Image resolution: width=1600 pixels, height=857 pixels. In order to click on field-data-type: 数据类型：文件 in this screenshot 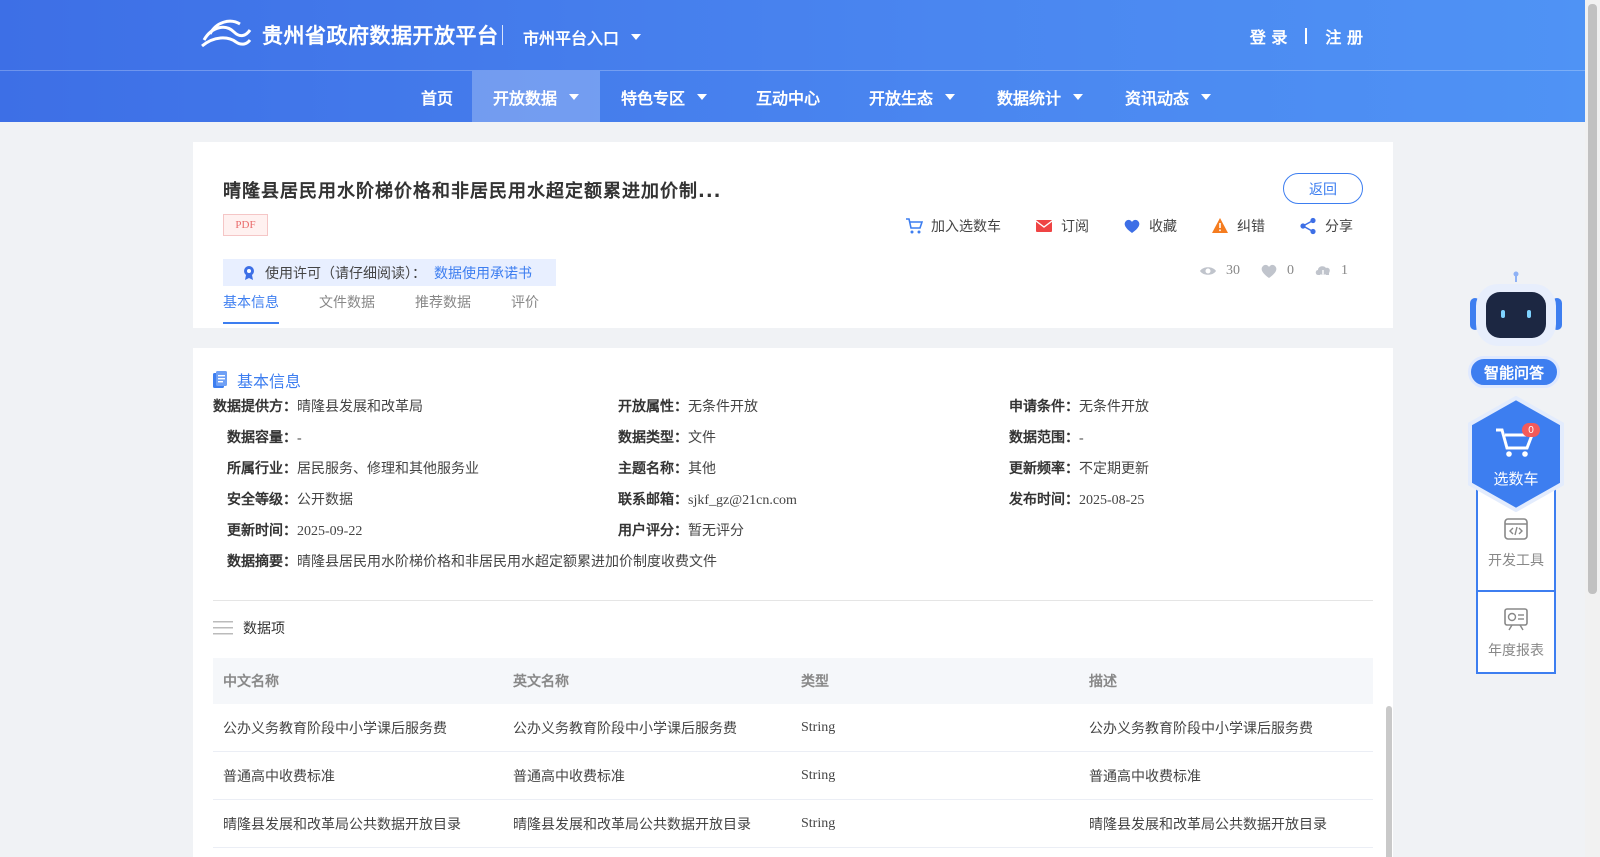, I will do `click(667, 437)`.